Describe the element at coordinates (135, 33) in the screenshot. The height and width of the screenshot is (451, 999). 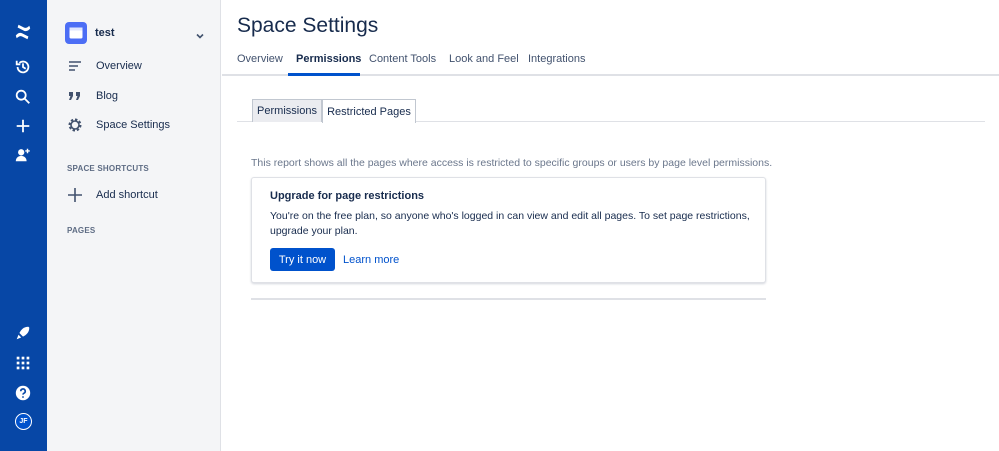
I see `space-switcher: test` at that location.